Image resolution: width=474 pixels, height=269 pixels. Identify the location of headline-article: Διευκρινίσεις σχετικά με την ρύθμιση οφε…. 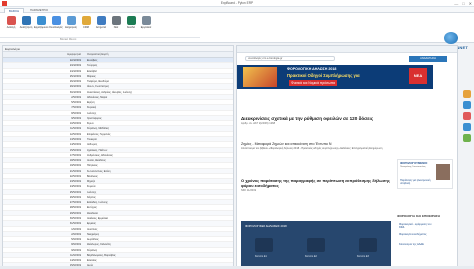
(316, 120).